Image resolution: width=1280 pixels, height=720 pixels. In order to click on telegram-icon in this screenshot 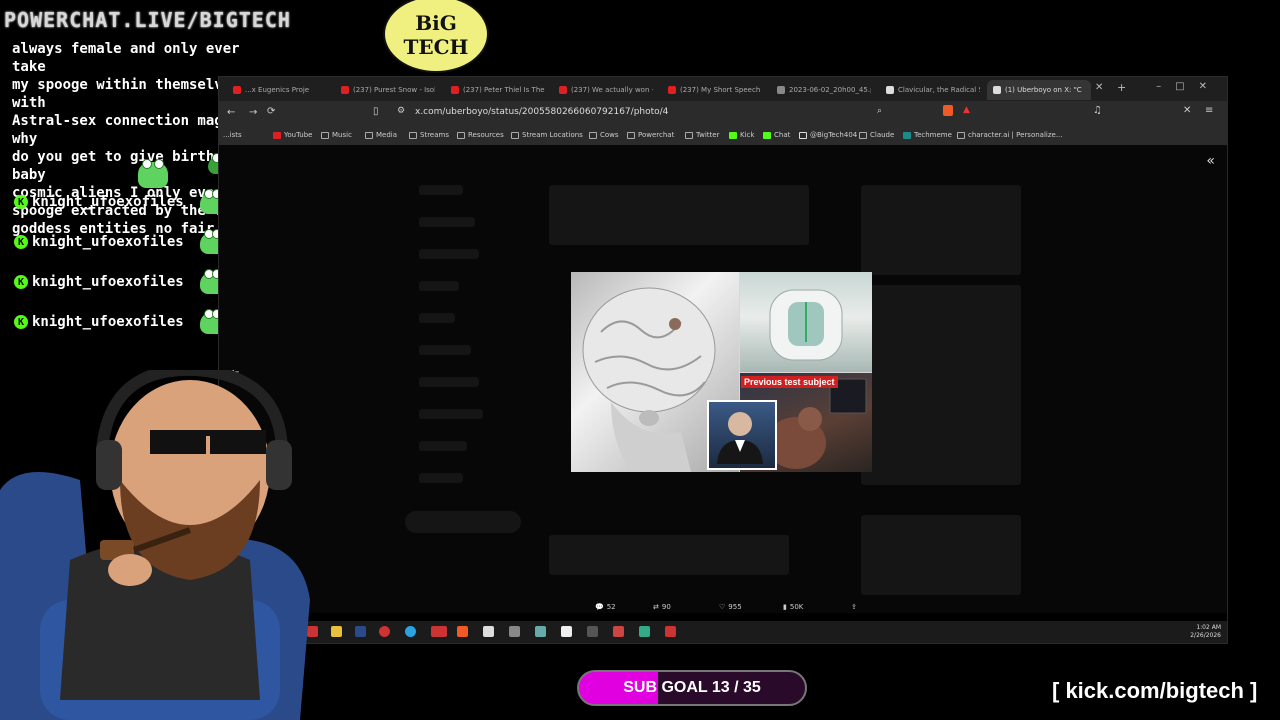, I will do `click(410, 631)`.